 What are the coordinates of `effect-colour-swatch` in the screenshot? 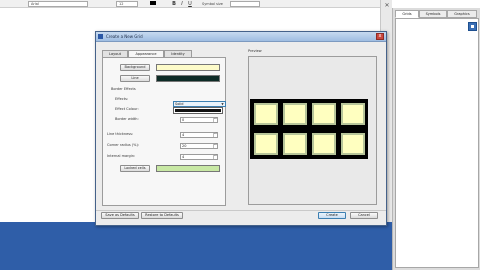 It's located at (198, 110).